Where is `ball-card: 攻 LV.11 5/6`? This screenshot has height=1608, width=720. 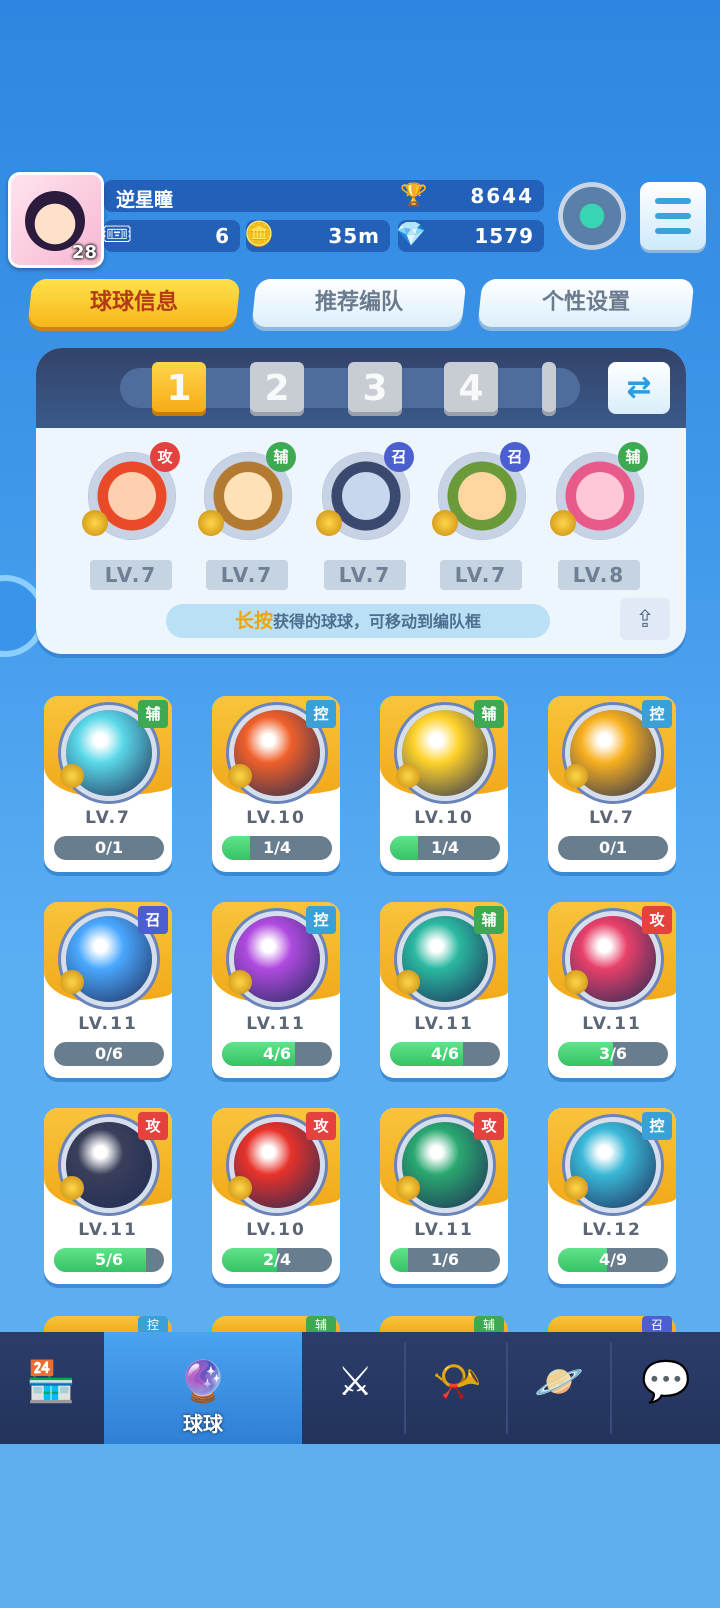
ball-card: 攻 LV.11 5/6 is located at coordinates (108, 1196).